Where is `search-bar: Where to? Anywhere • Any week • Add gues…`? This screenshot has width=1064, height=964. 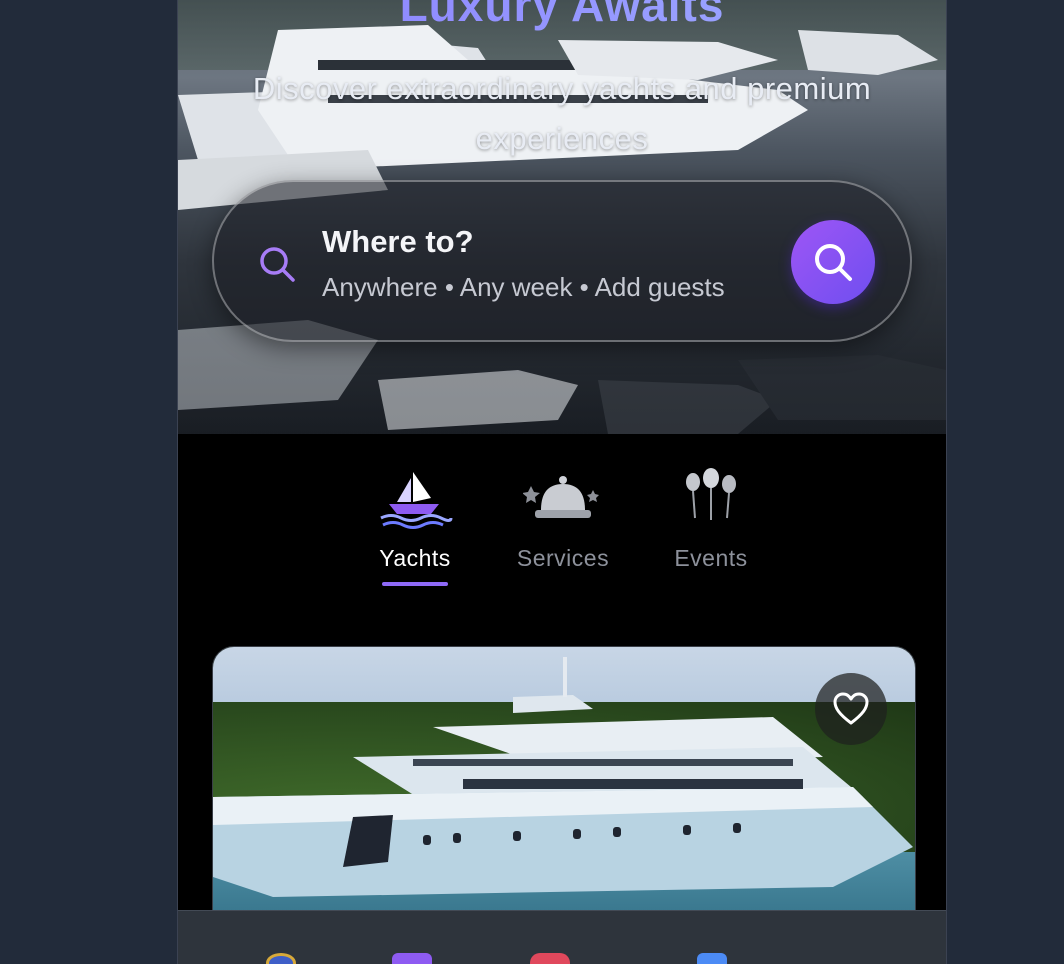 search-bar: Where to? Anywhere • Any week • Add gues… is located at coordinates (562, 261).